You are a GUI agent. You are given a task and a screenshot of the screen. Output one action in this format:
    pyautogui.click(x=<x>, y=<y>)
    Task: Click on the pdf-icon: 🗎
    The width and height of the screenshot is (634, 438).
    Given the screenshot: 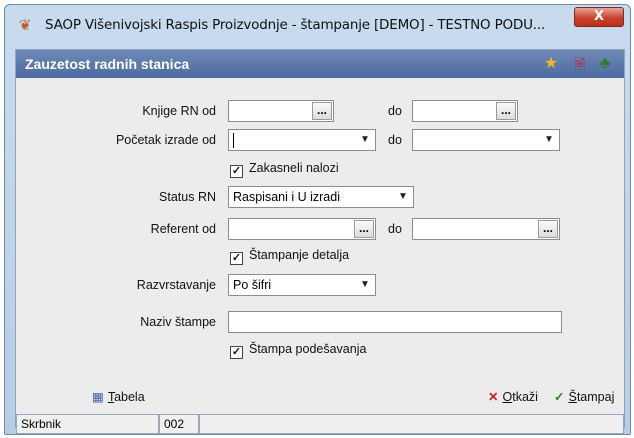 What is the action you would take?
    pyautogui.click(x=580, y=64)
    